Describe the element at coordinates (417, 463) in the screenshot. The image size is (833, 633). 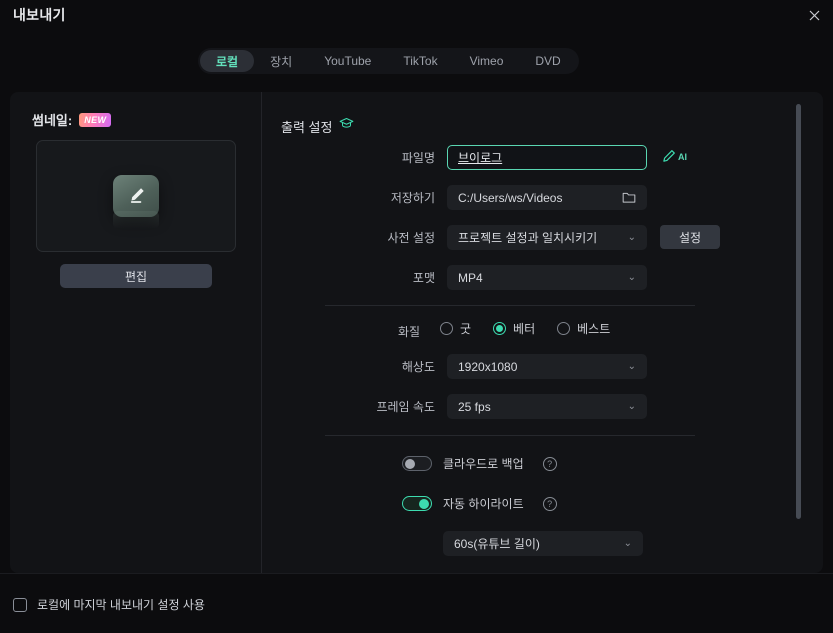
I see `cloud-backup-toggle` at that location.